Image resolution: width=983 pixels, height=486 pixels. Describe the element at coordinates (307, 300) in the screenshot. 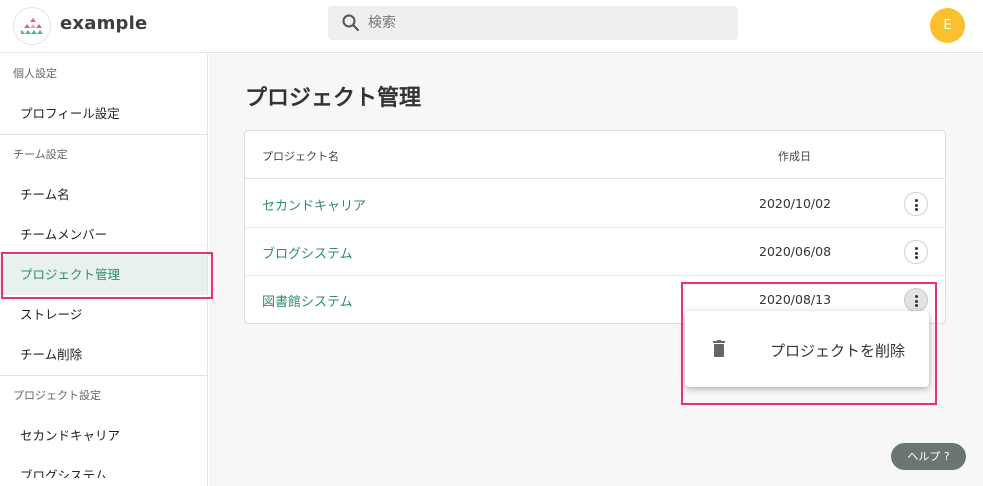

I see `project-name-link: 図書館システム` at that location.